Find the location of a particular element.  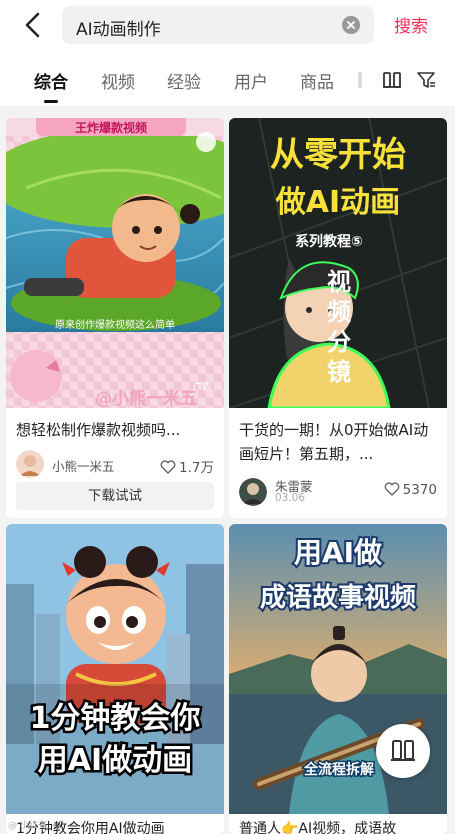

app-watermark: @ 小红书 is located at coordinates (27, 826).